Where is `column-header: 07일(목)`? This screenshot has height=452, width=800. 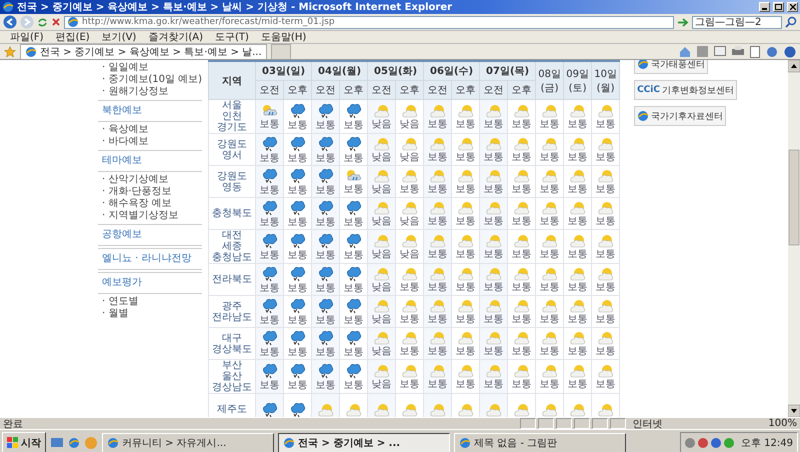
column-header: 07일(목) is located at coordinates (508, 70).